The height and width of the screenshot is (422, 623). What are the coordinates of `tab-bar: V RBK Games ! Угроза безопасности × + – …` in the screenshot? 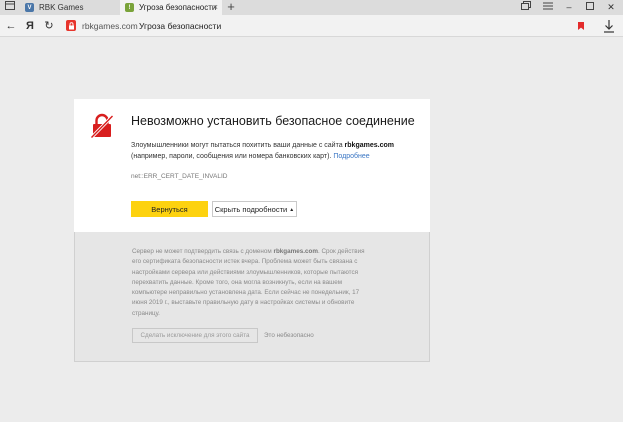 It's located at (311, 7).